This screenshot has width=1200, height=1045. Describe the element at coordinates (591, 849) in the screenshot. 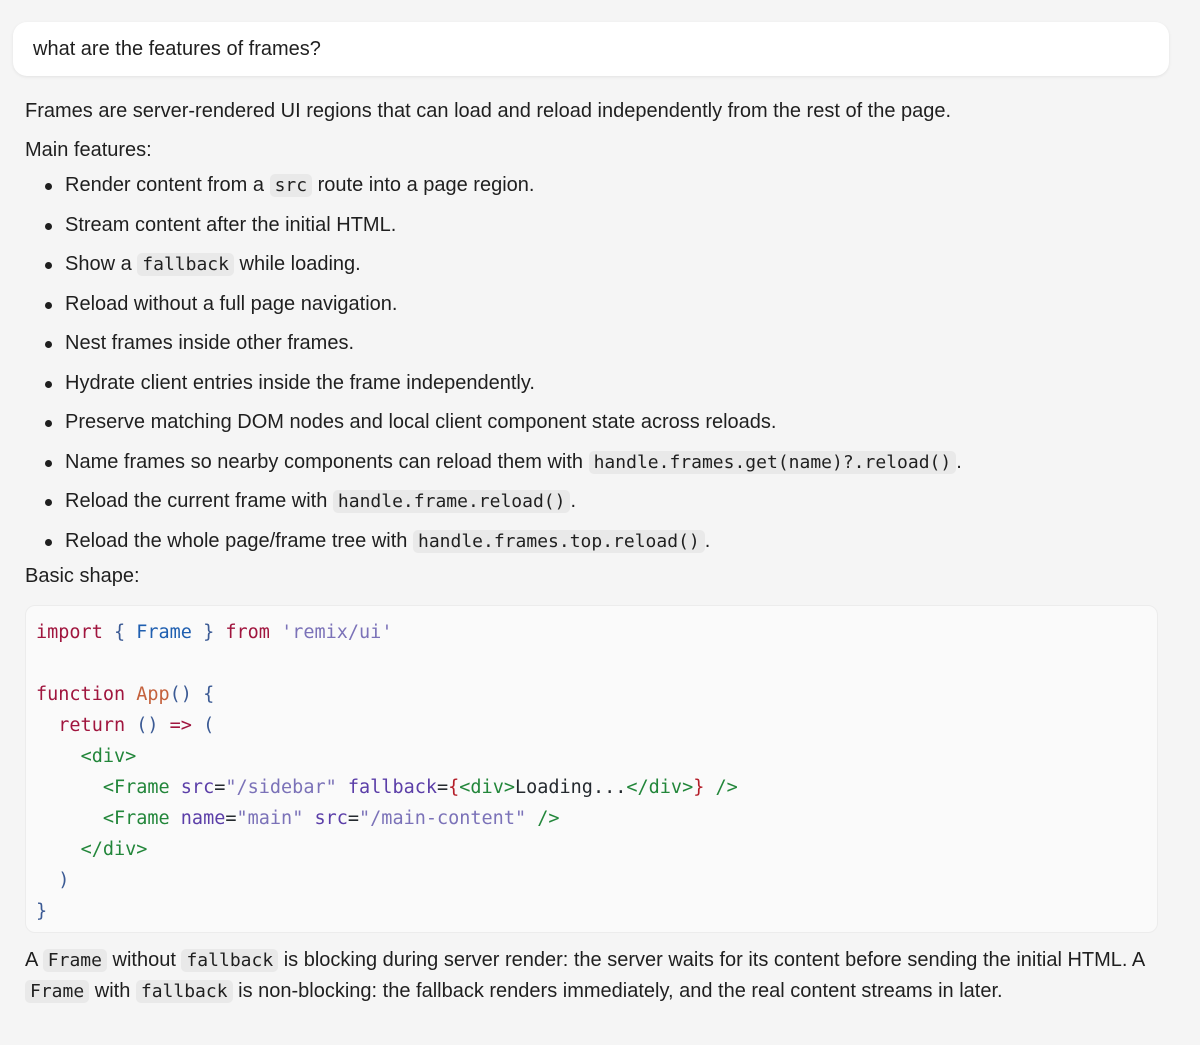

I see `code-line: </div>` at that location.